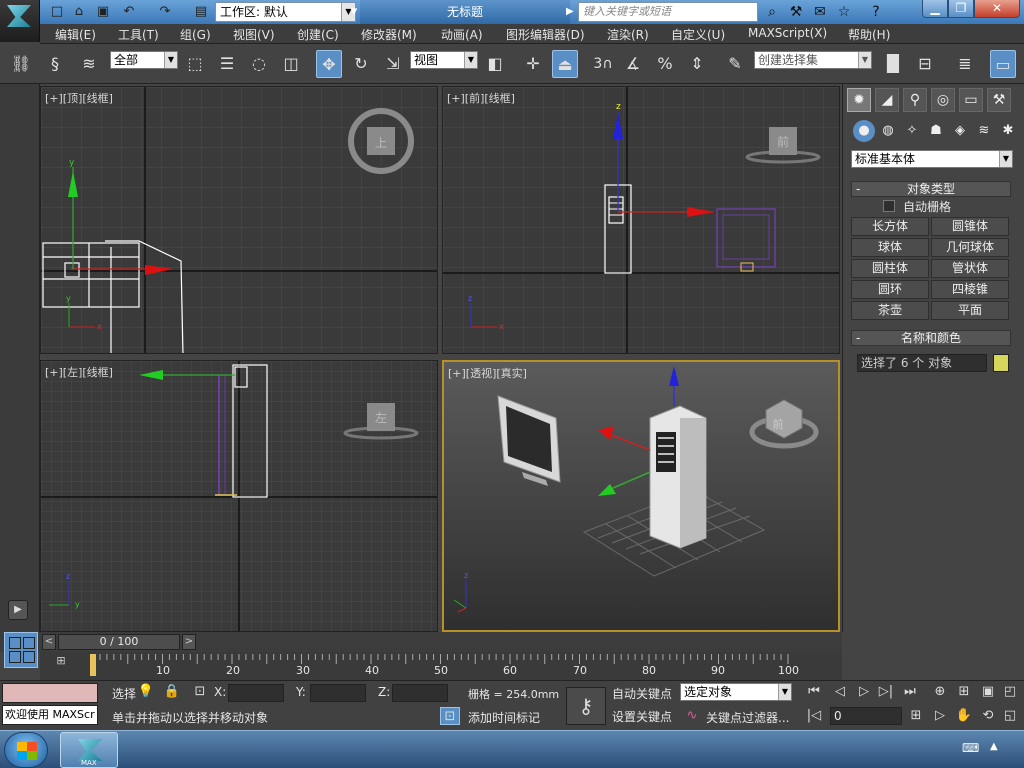 Image resolution: width=1024 pixels, height=768 pixels. I want to click on minimize-button: ▁, so click(935, 9).